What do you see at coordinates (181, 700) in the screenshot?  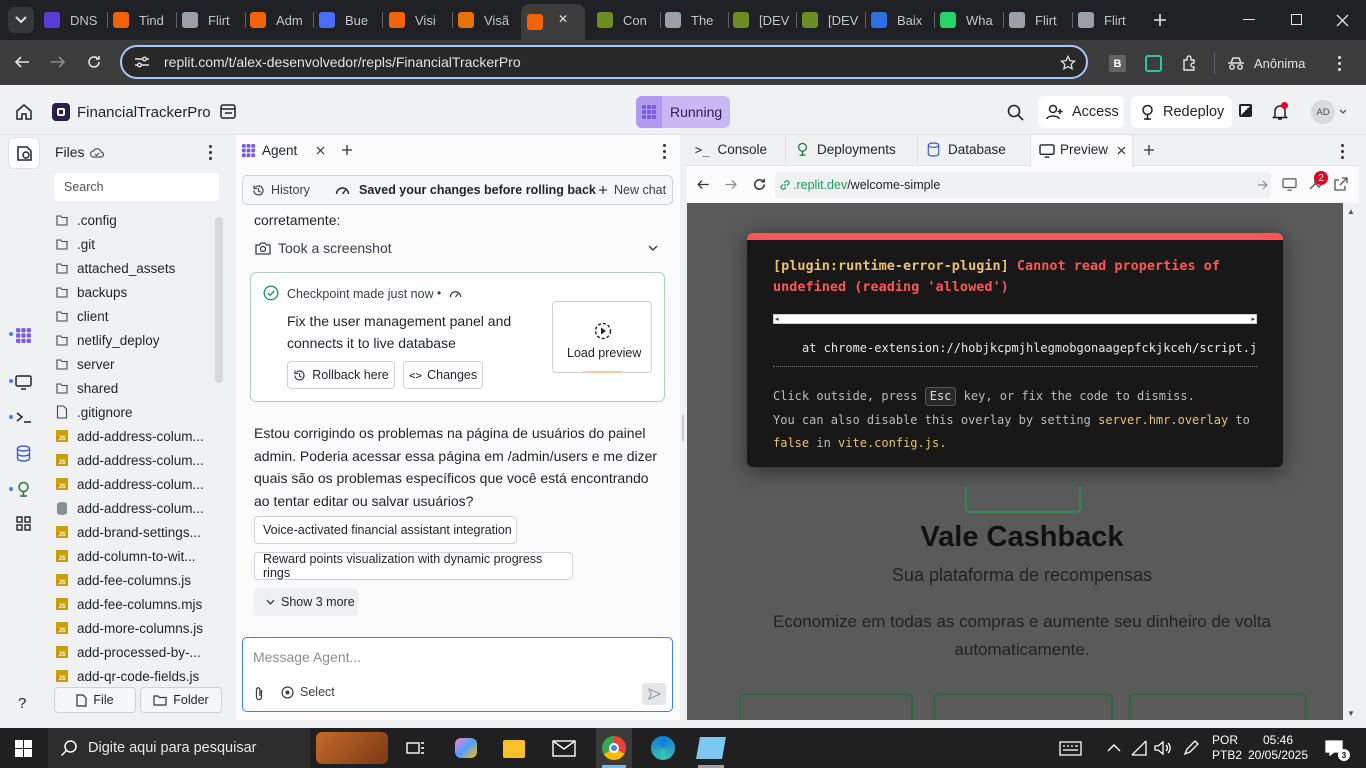 I see `new-folder-button: Folder` at bounding box center [181, 700].